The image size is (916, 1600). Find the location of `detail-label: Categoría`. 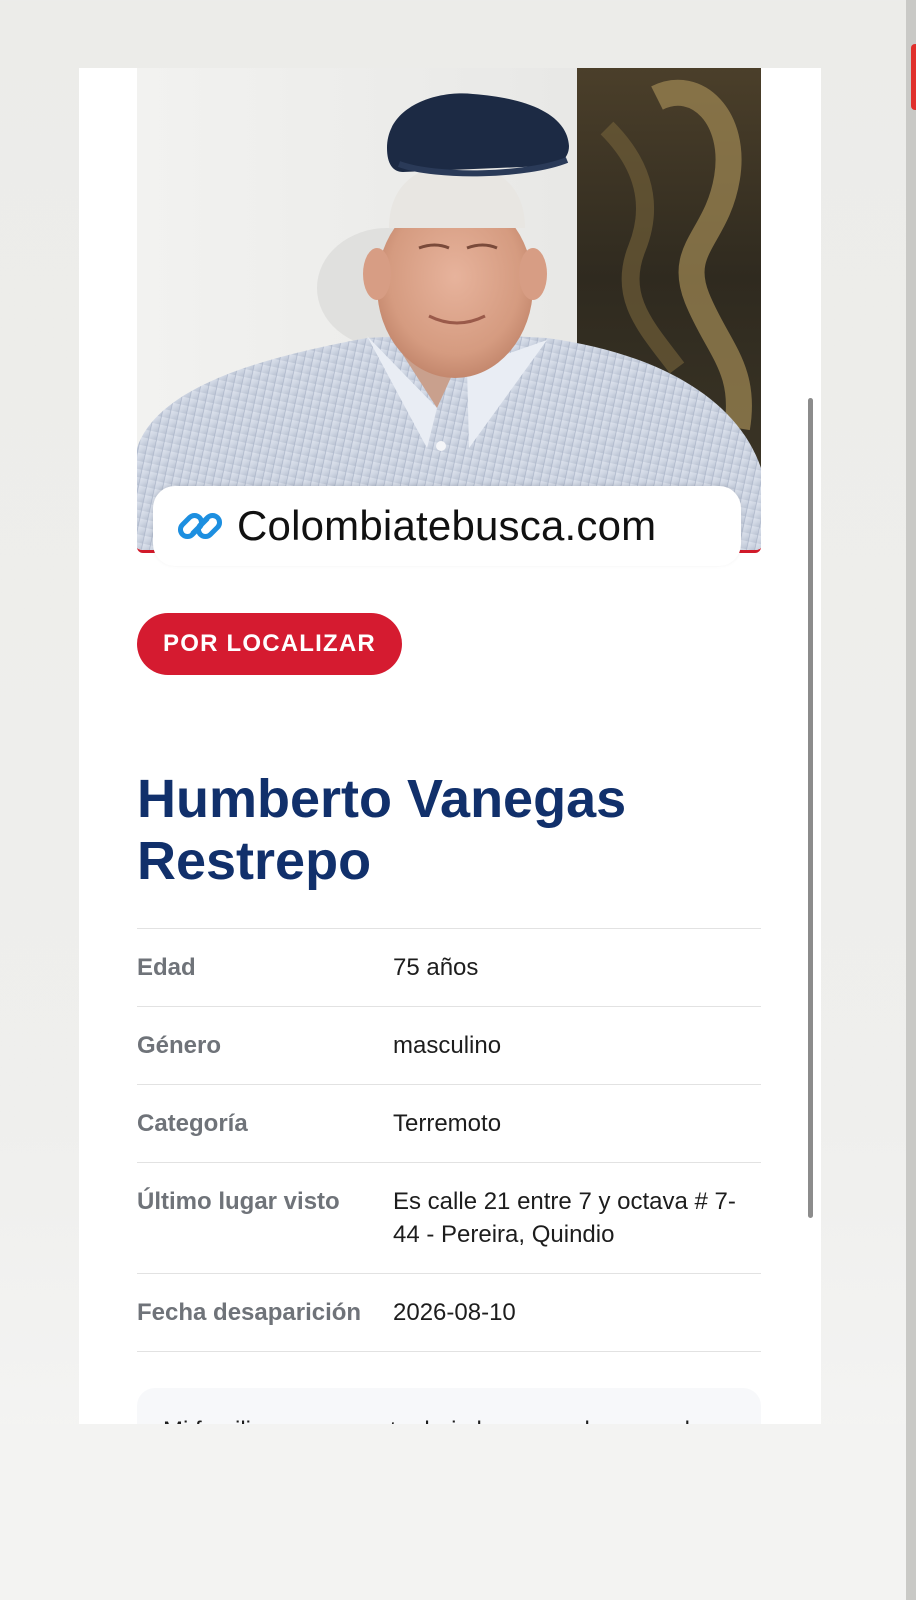

detail-label: Categoría is located at coordinates (192, 1123).